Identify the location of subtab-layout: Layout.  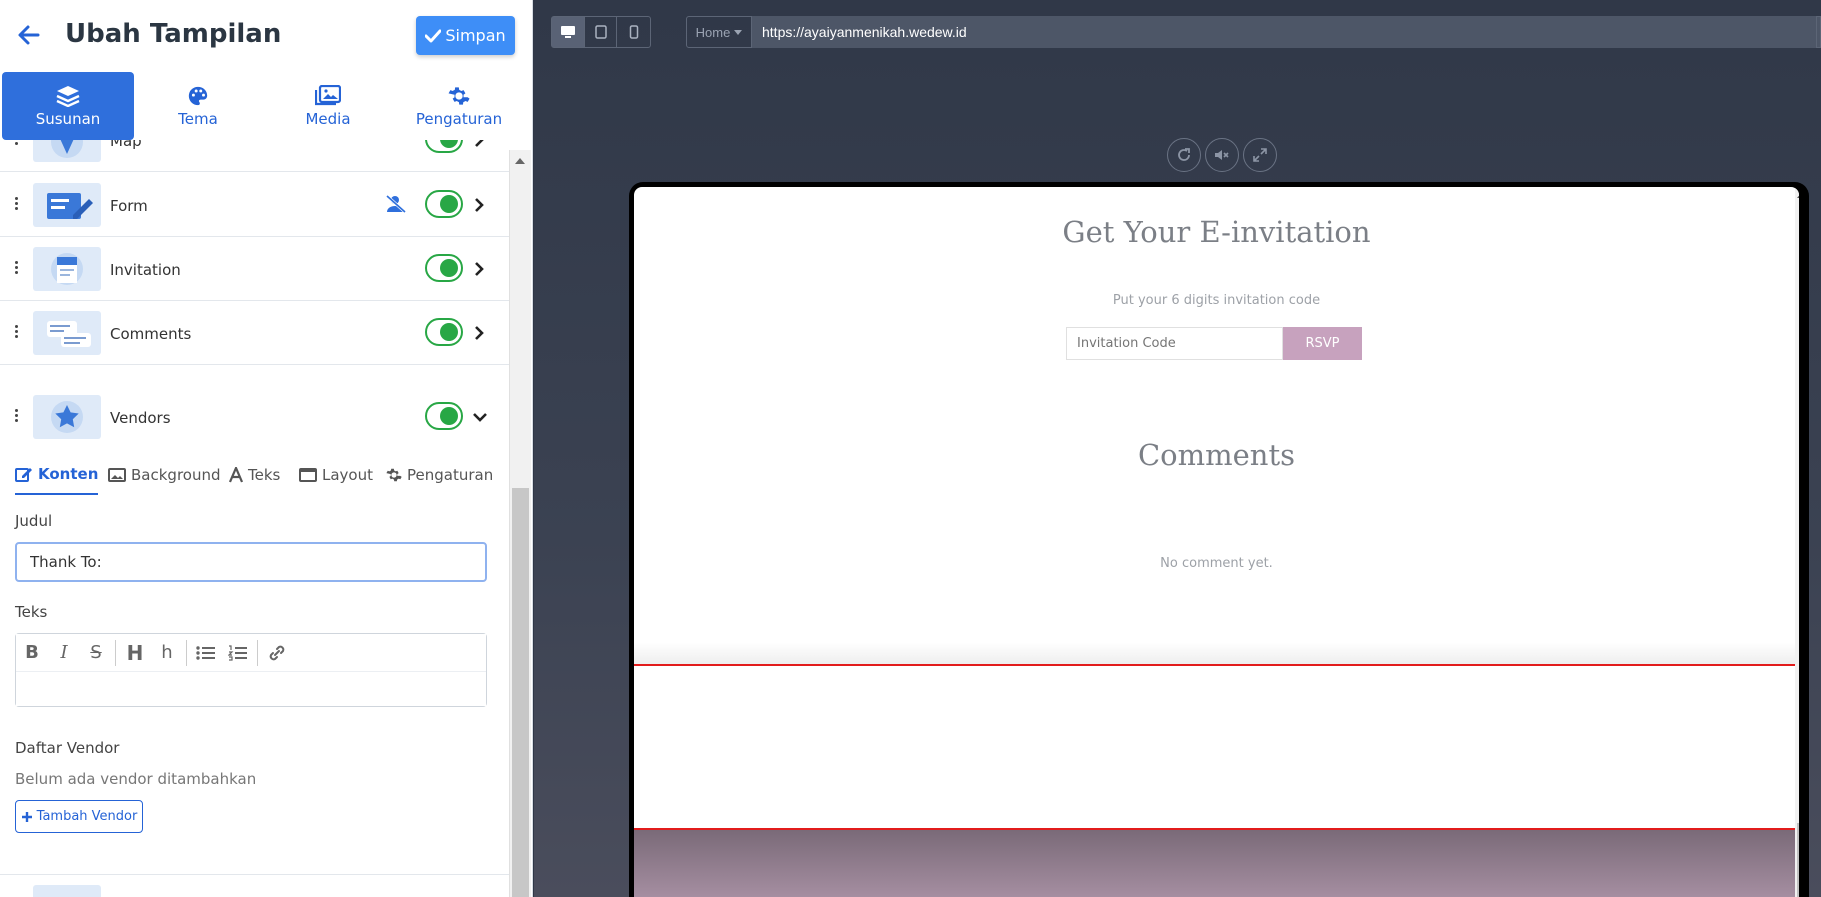
(336, 475).